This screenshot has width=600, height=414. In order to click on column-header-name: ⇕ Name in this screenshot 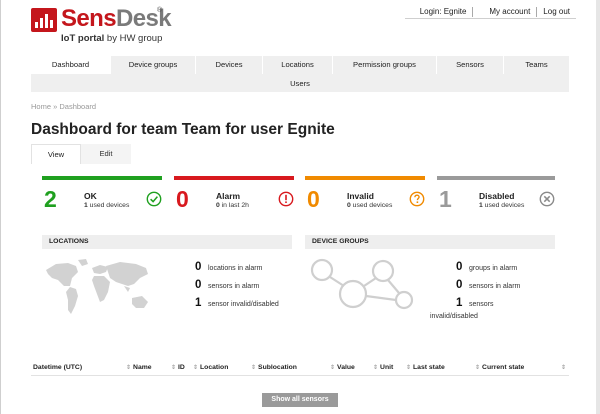, I will do `click(139, 367)`.